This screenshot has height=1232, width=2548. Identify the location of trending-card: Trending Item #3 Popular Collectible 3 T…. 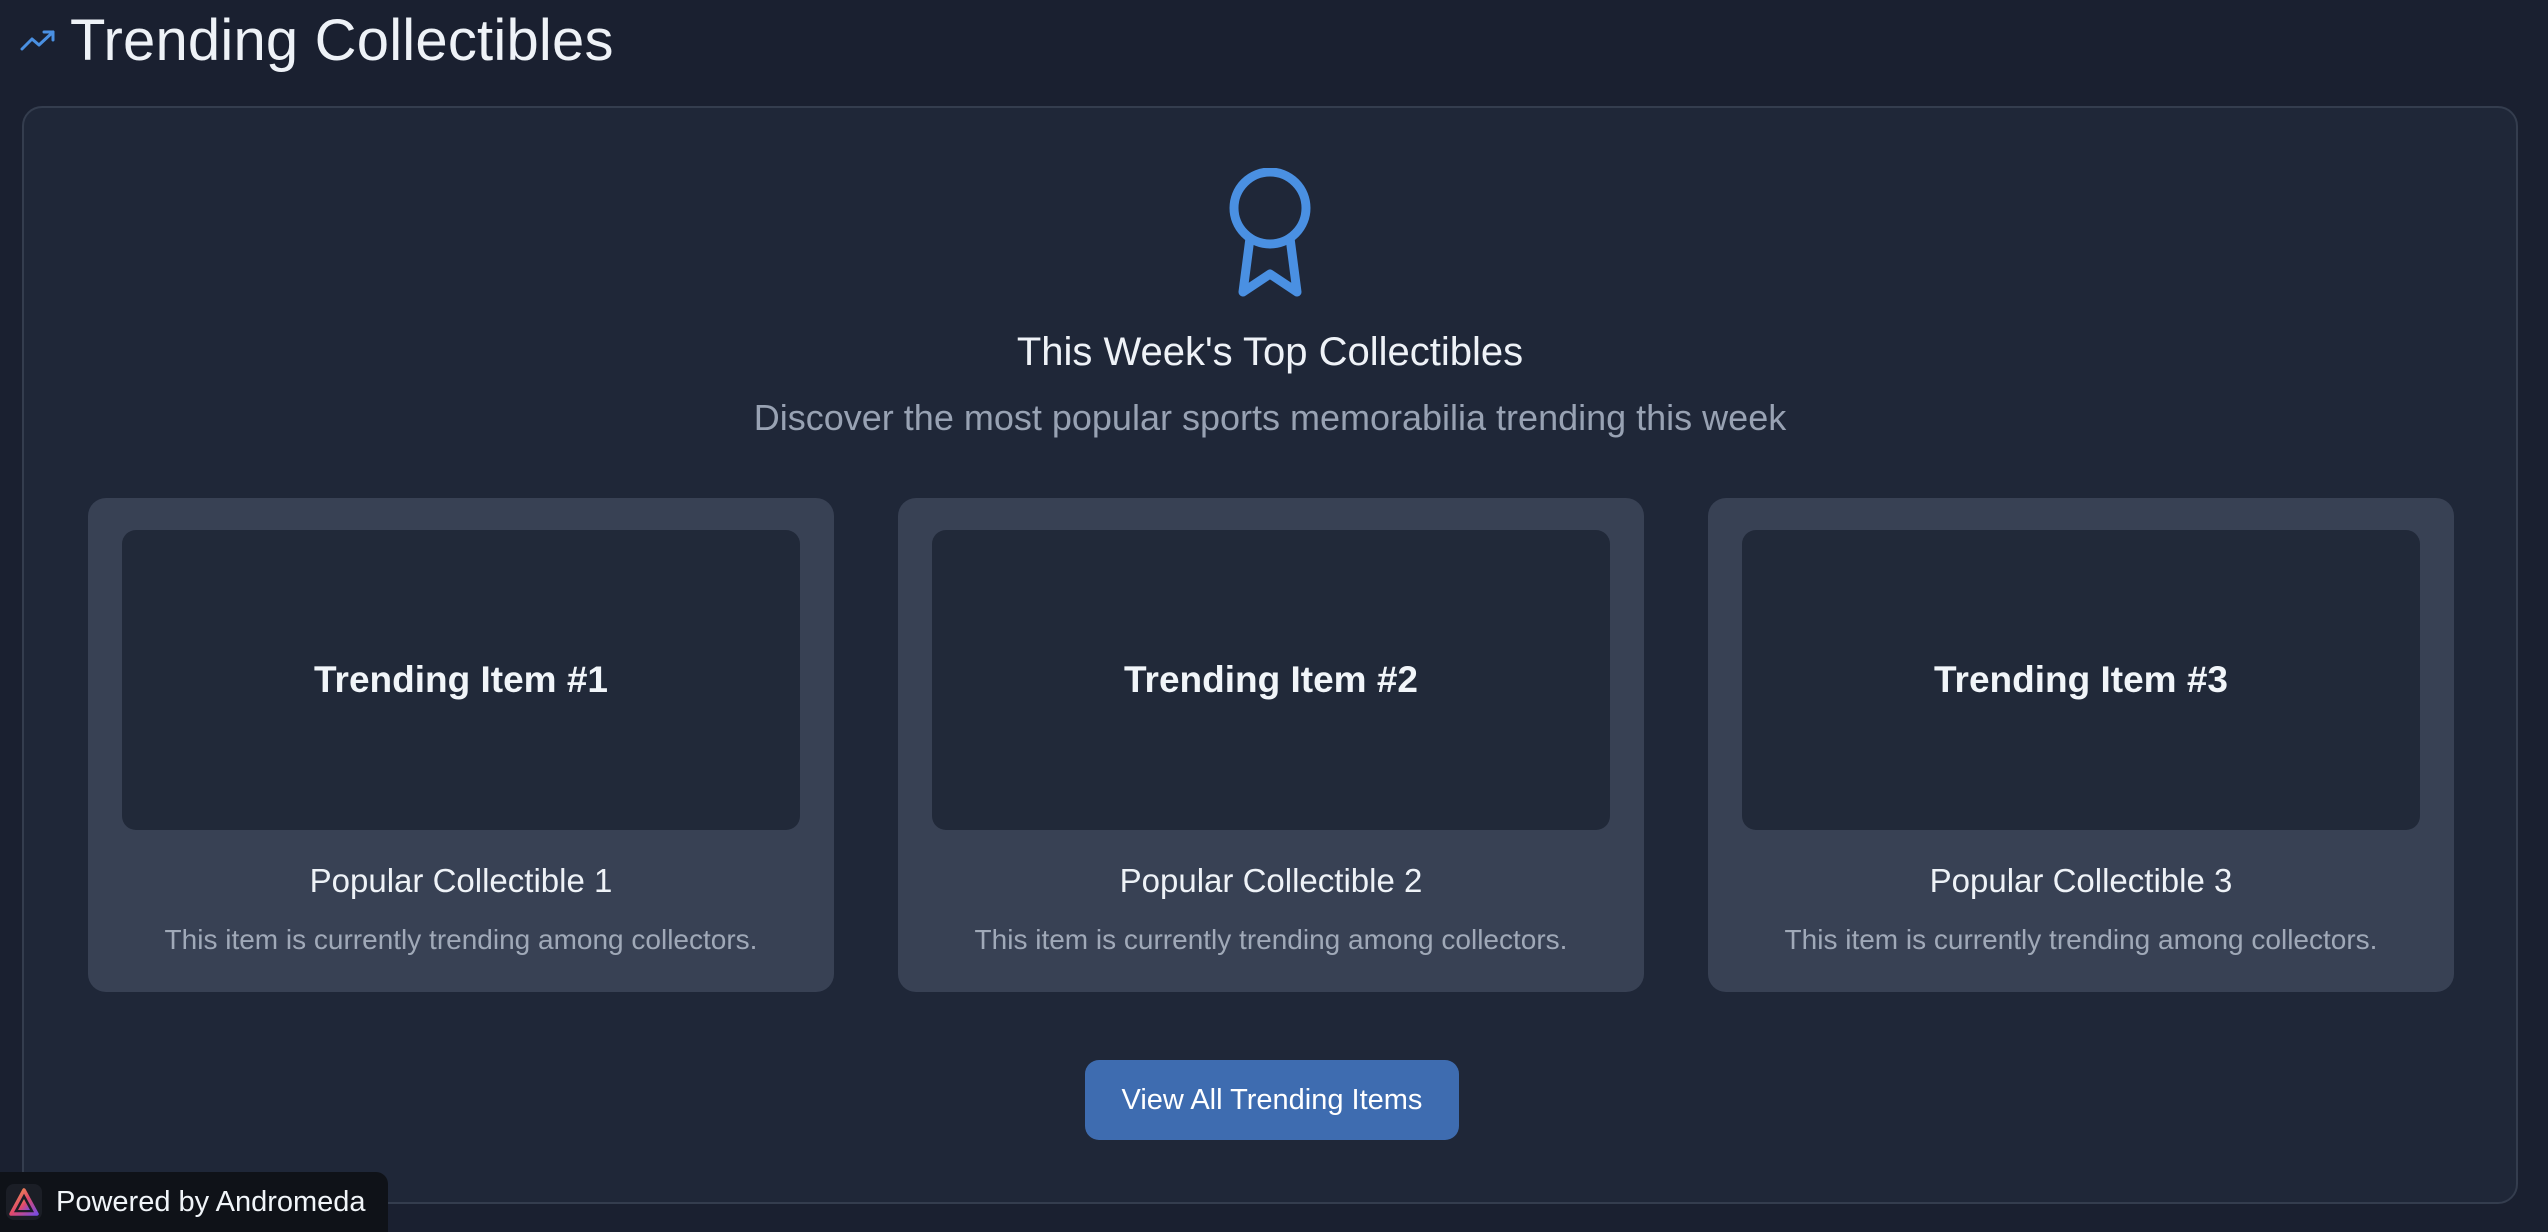
(2081, 745).